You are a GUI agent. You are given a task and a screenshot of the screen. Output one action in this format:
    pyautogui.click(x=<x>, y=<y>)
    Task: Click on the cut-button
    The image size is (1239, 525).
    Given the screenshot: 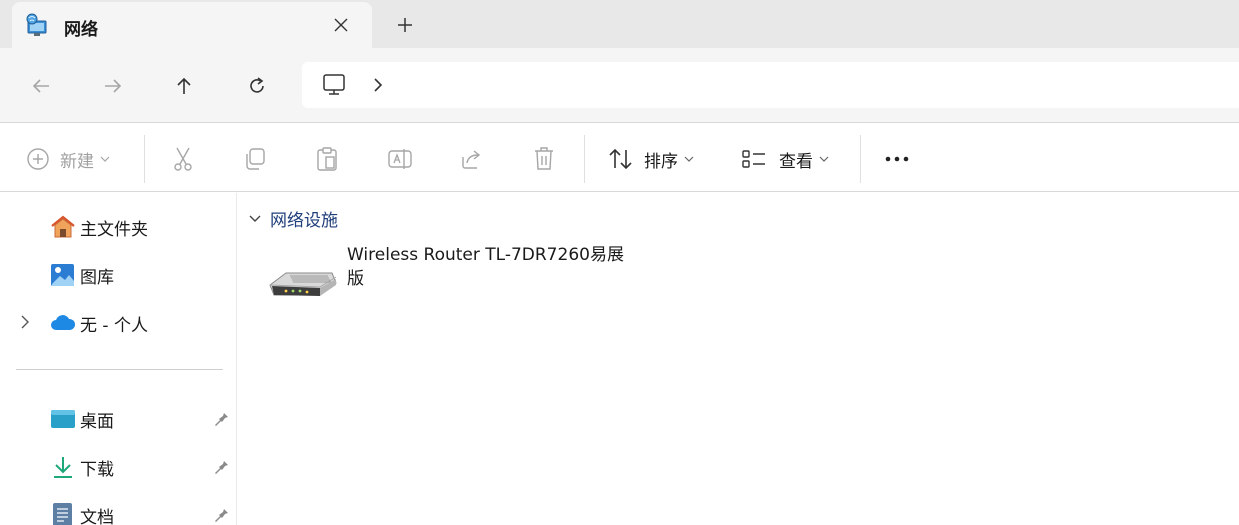 What is the action you would take?
    pyautogui.click(x=183, y=159)
    